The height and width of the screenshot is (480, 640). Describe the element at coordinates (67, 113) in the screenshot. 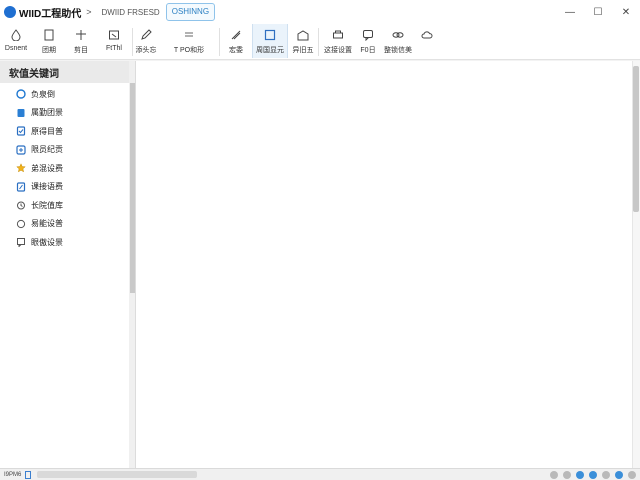

I see `sidebar-item: 属勤团景` at that location.